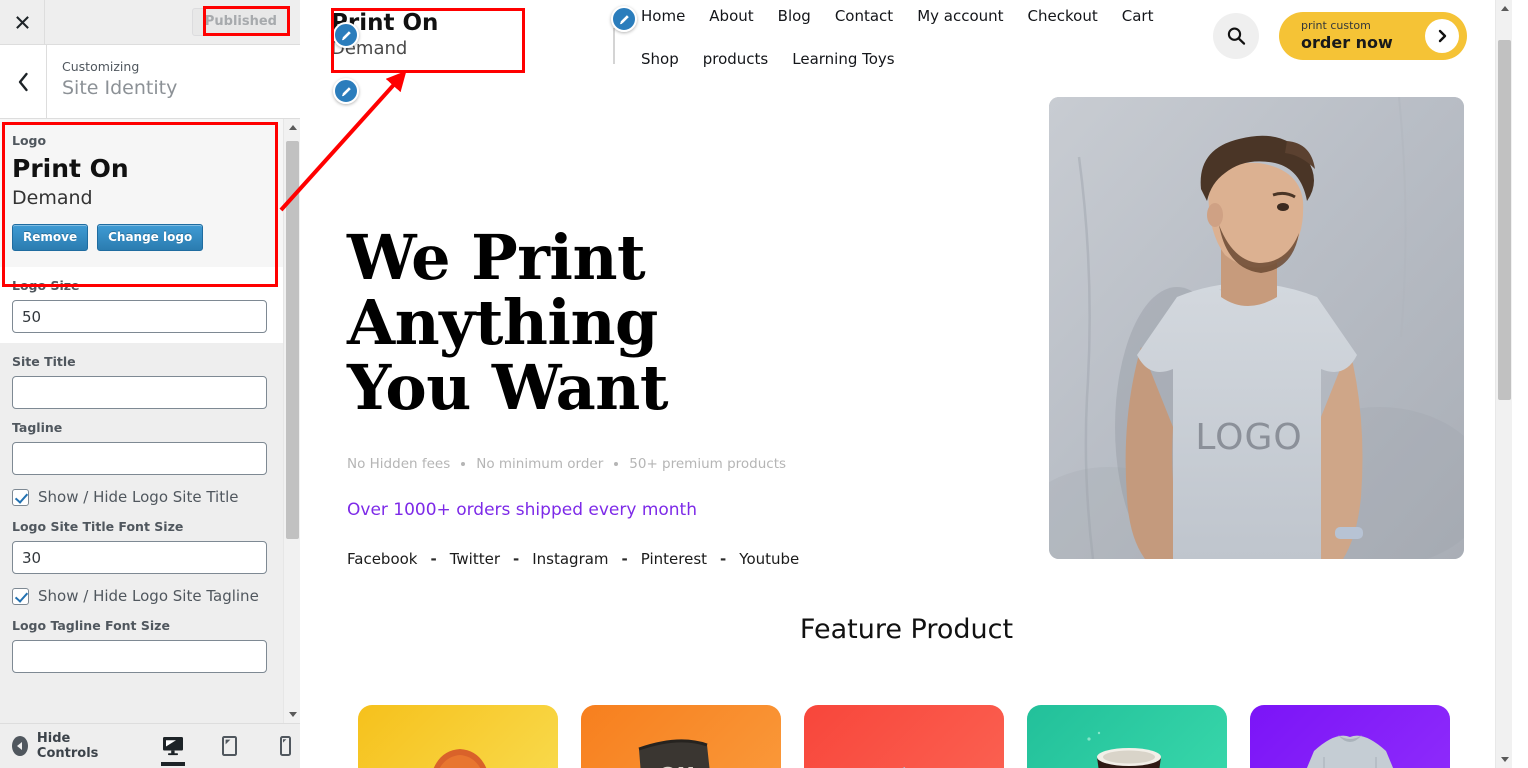  What do you see at coordinates (139, 393) in the screenshot?
I see `site-title-input` at bounding box center [139, 393].